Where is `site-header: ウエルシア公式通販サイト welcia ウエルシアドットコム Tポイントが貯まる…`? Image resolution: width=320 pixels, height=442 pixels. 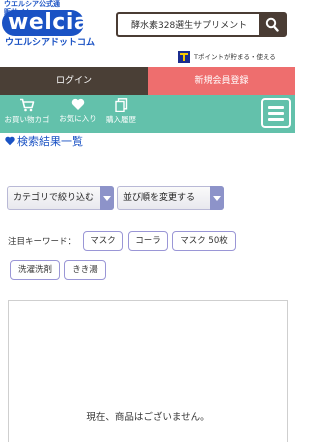
site-header: ウエルシア公式通販サイト welcia ウエルシアドットコム Tポイントが貯まる… is located at coordinates (147, 33).